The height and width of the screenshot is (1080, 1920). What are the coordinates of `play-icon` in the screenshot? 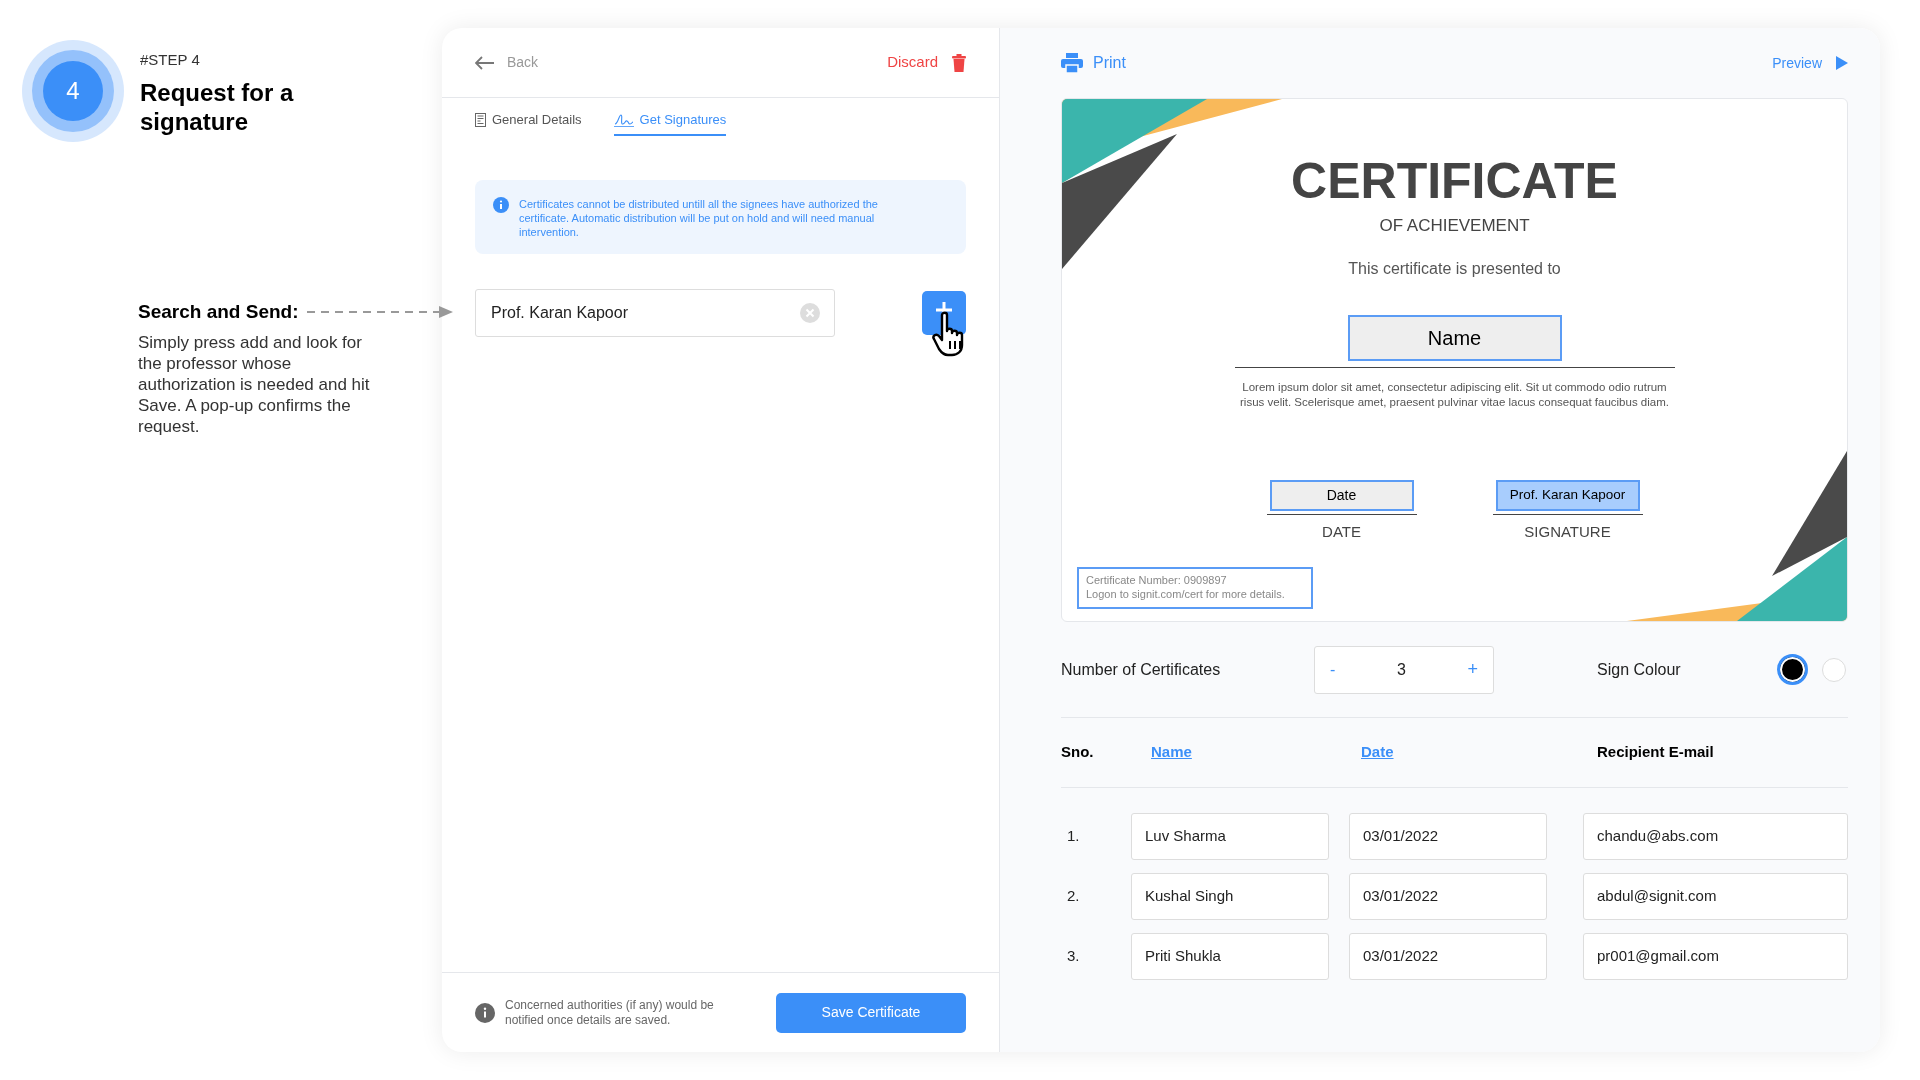 It's located at (1842, 63).